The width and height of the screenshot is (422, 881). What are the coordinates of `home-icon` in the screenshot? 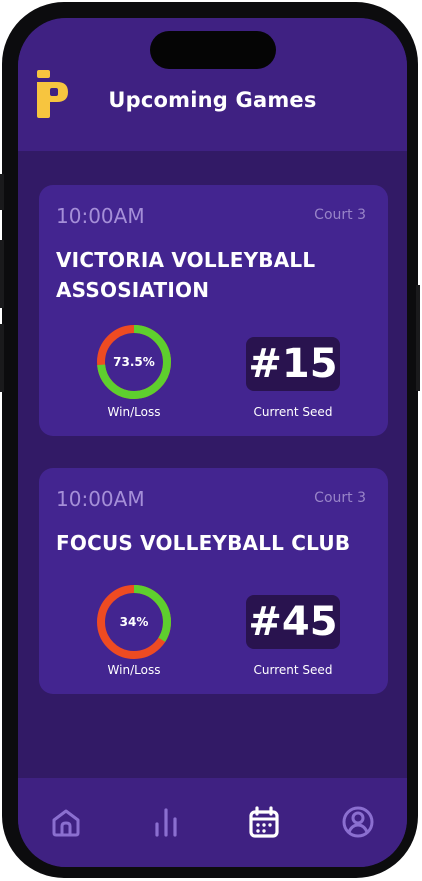 It's located at (66, 822).